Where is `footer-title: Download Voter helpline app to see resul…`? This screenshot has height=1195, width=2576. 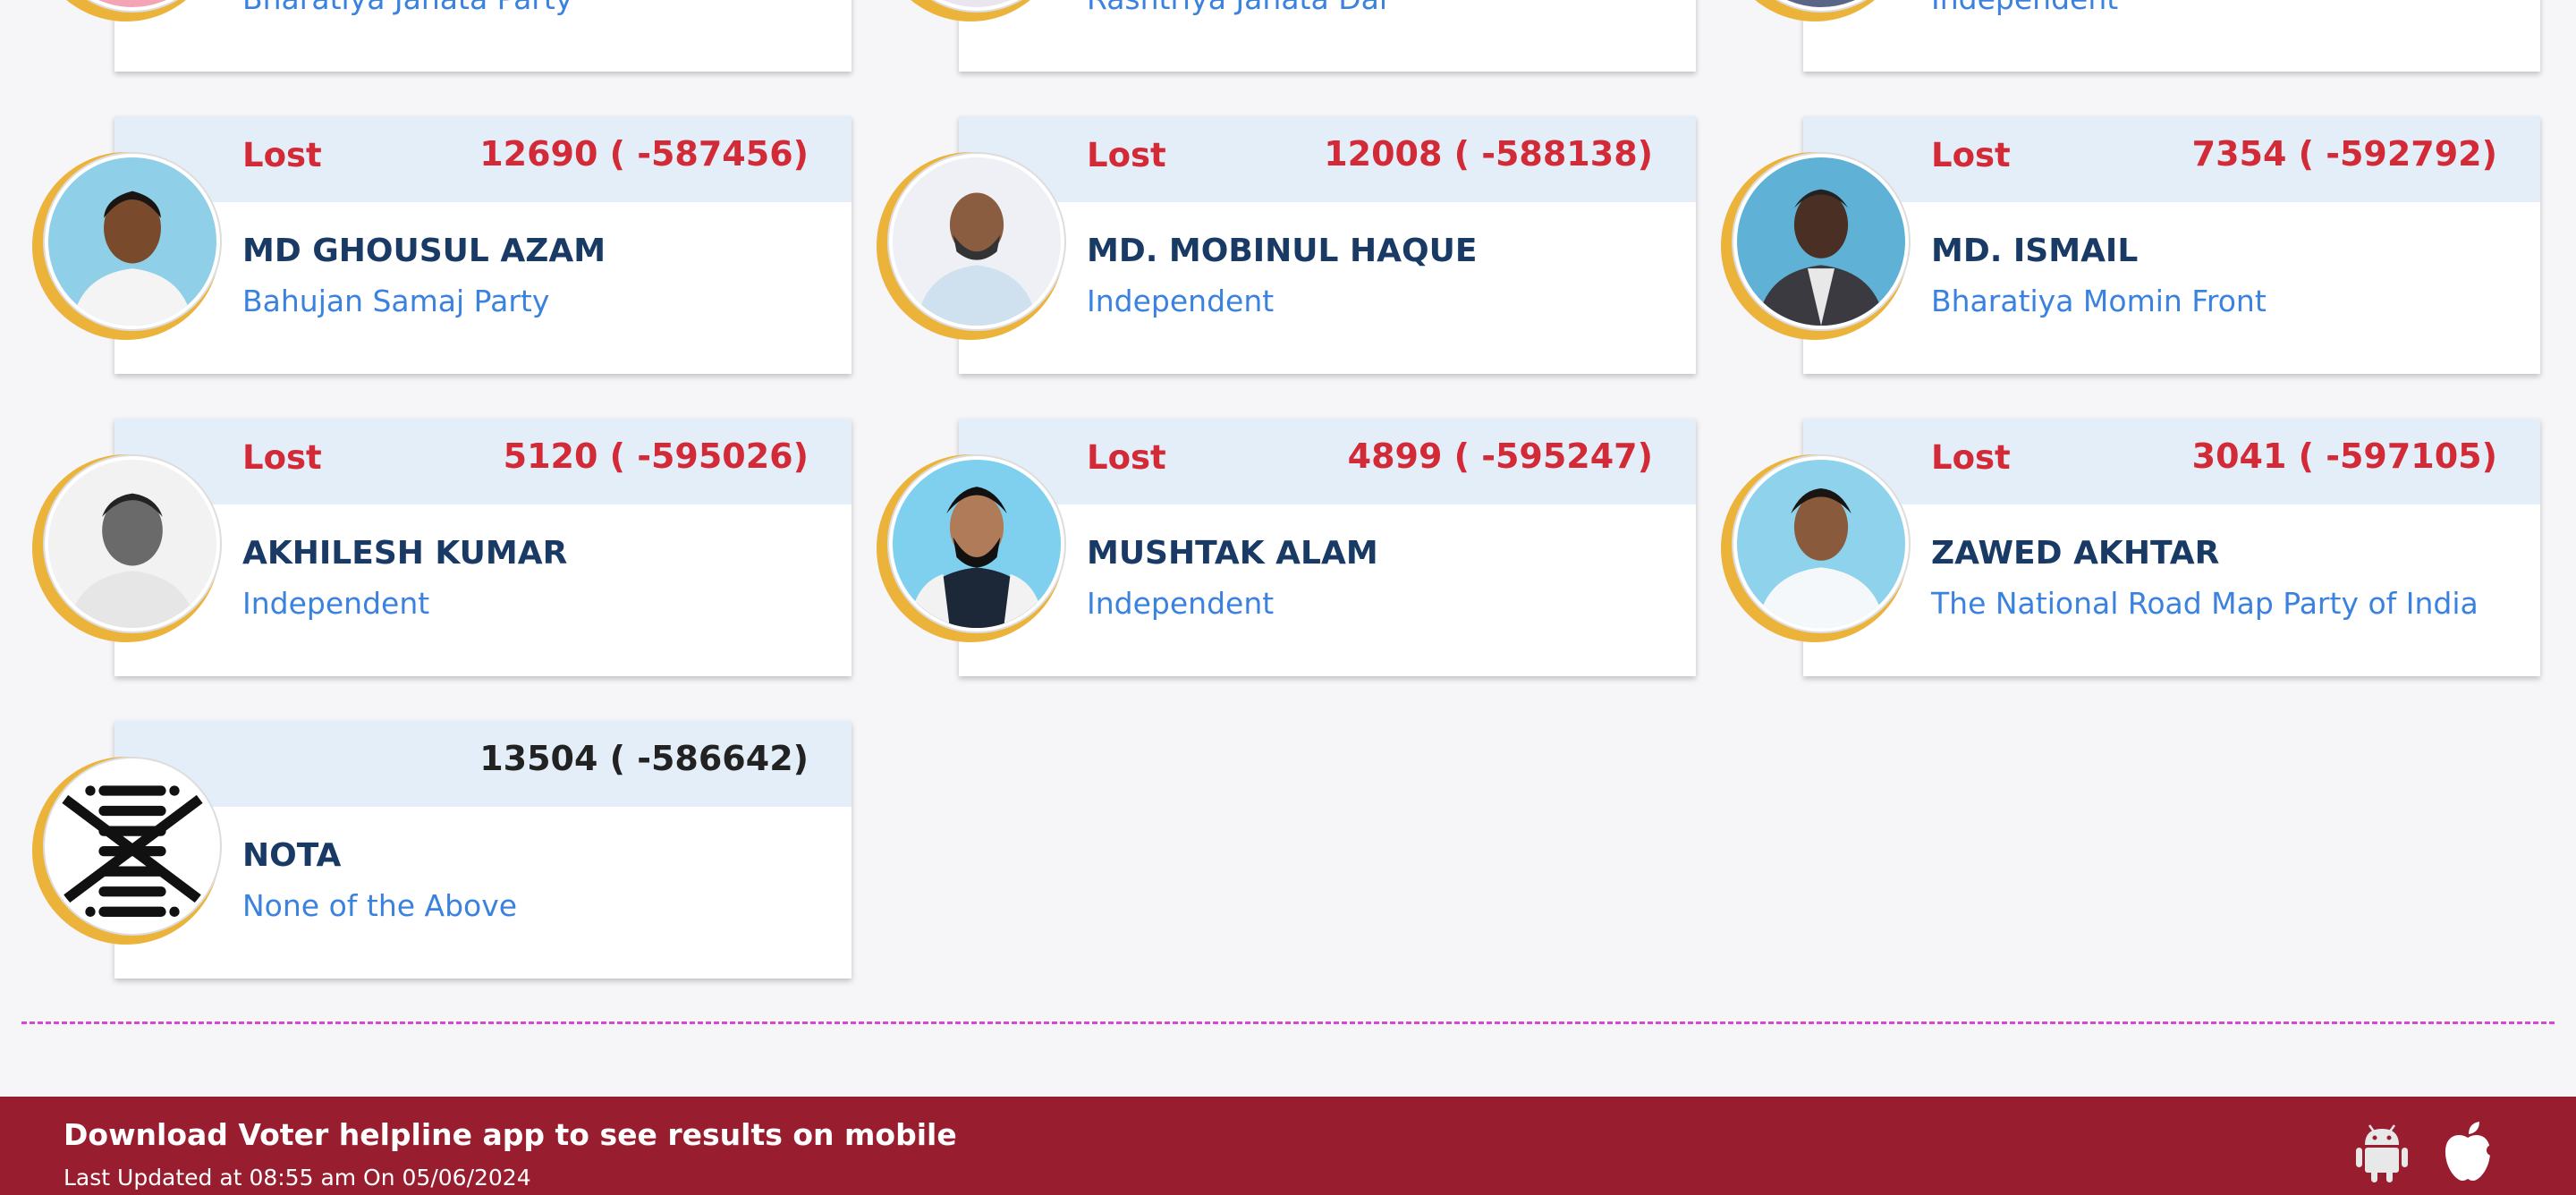 footer-title: Download Voter helpline app to see resul… is located at coordinates (510, 1134).